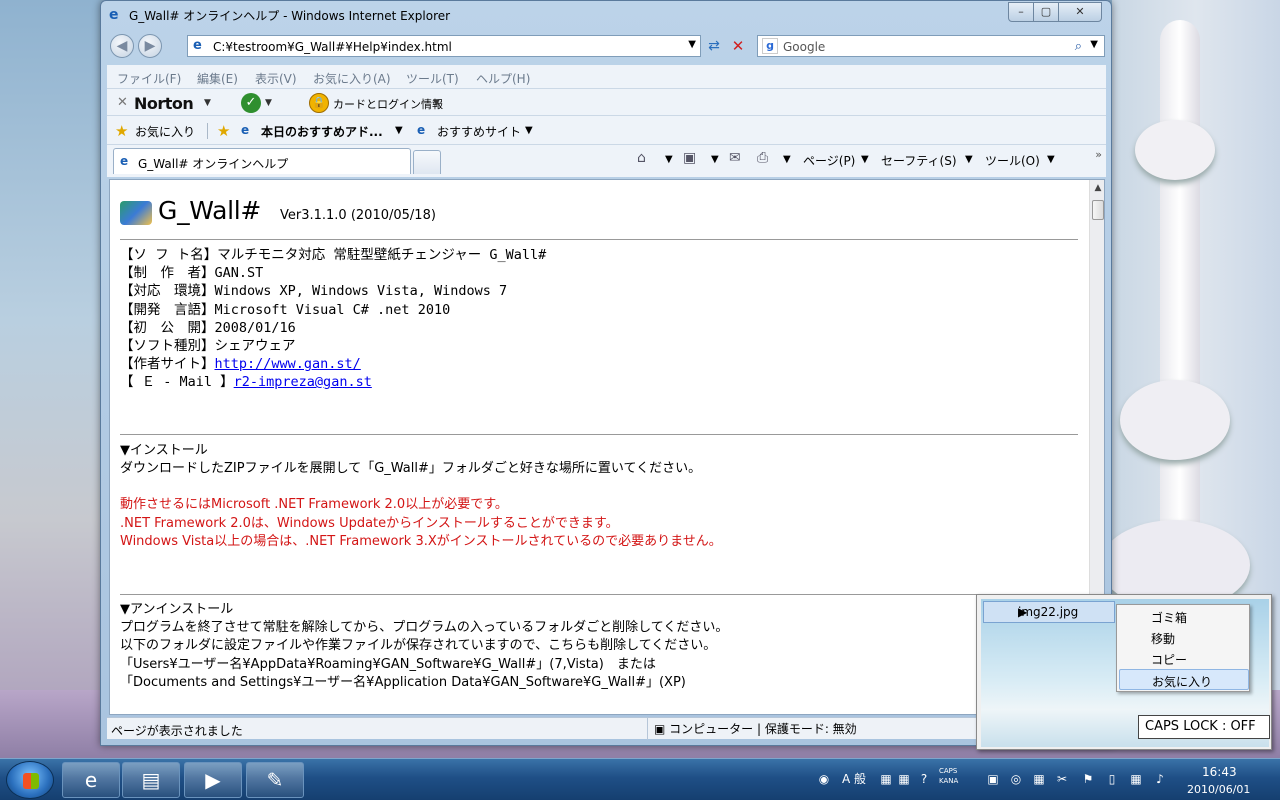 The width and height of the screenshot is (1280, 800). I want to click on action-center-flag-icon: ⚑, so click(1088, 779).